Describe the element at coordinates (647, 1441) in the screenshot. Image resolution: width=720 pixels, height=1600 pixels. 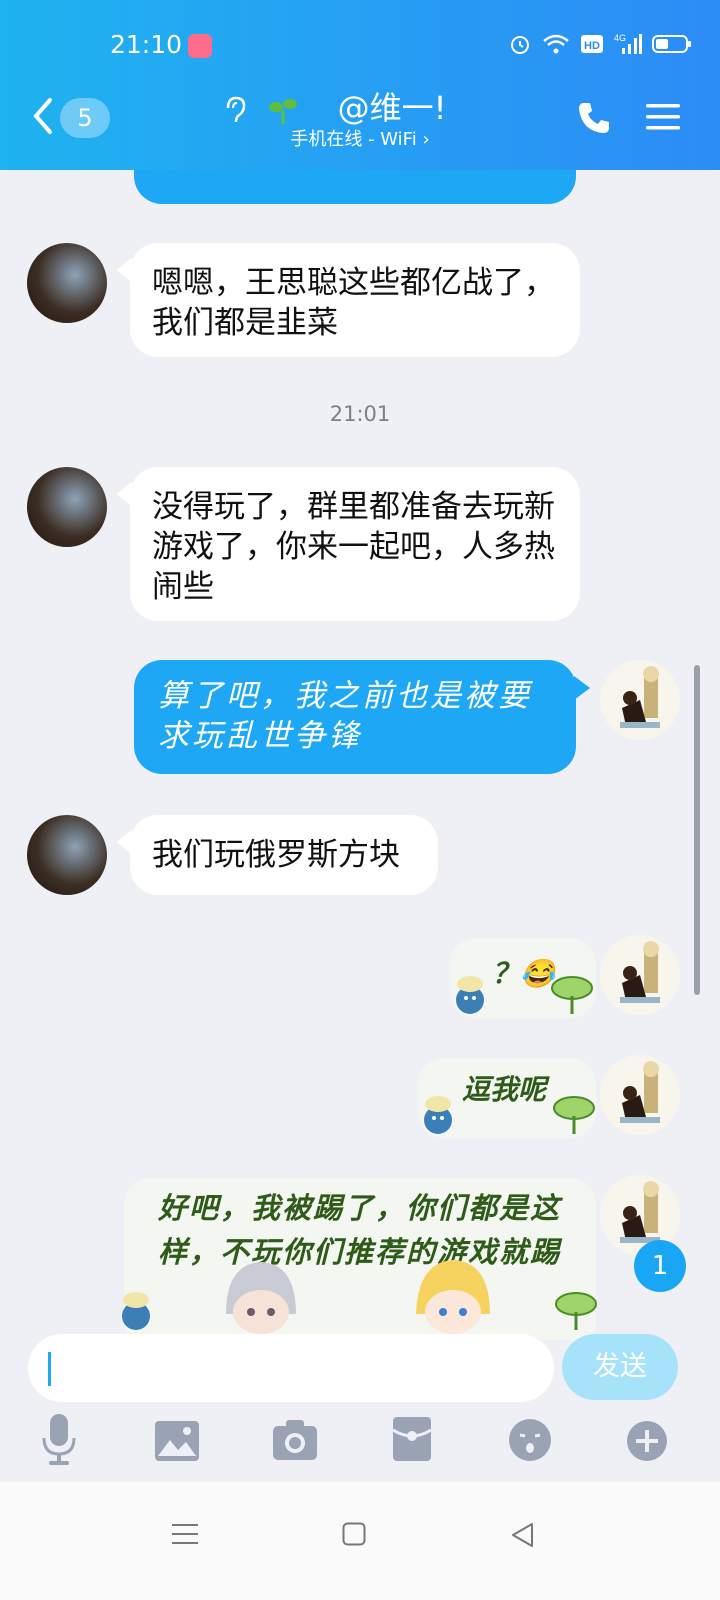
I see `plus-icon` at that location.